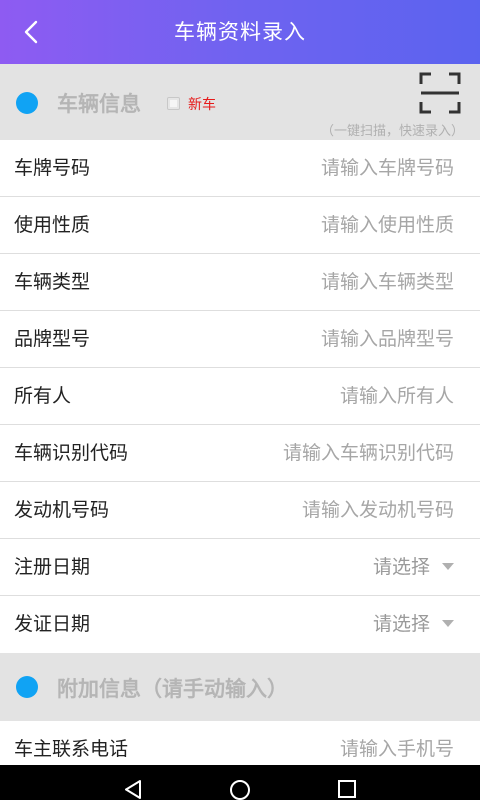 Image resolution: width=480 pixels, height=801 pixels. I want to click on form-row-owner-phone: 车主联系电话, so click(240, 743).